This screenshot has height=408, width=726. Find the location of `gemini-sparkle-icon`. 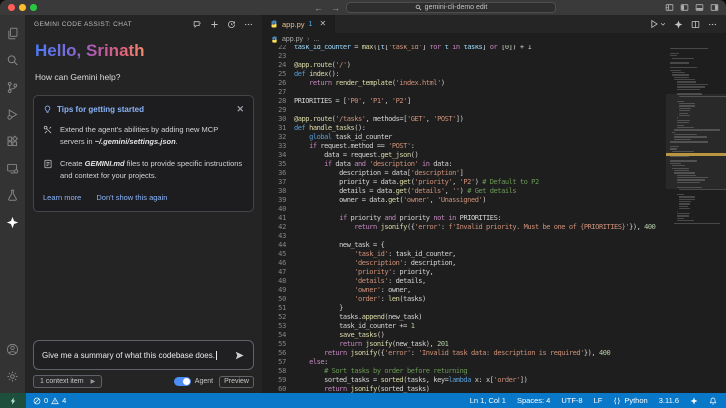

gemini-sparkle-icon is located at coordinates (678, 24).